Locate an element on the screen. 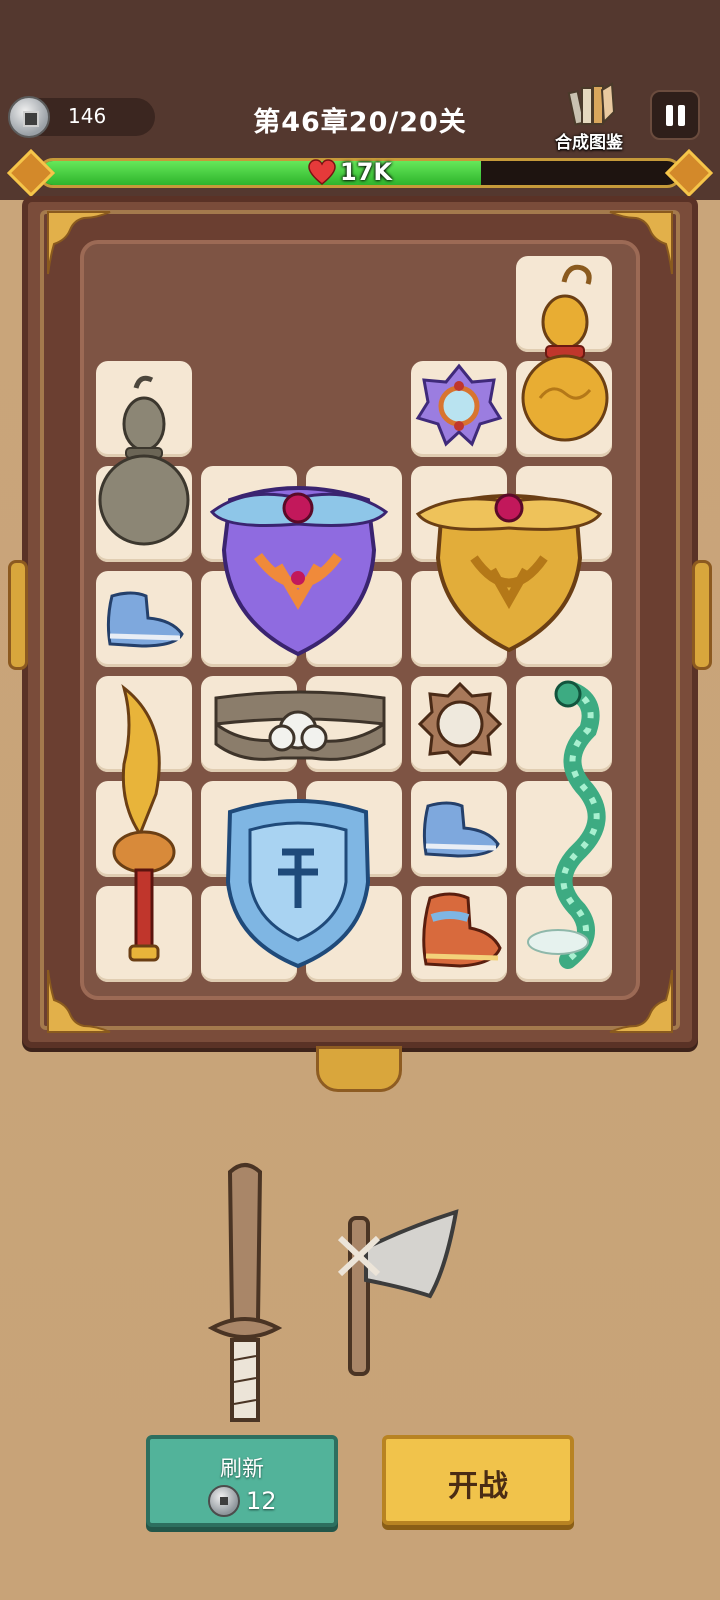 Image resolution: width=720 pixels, height=1600 pixels. start-battle-button: 开战 is located at coordinates (478, 1480).